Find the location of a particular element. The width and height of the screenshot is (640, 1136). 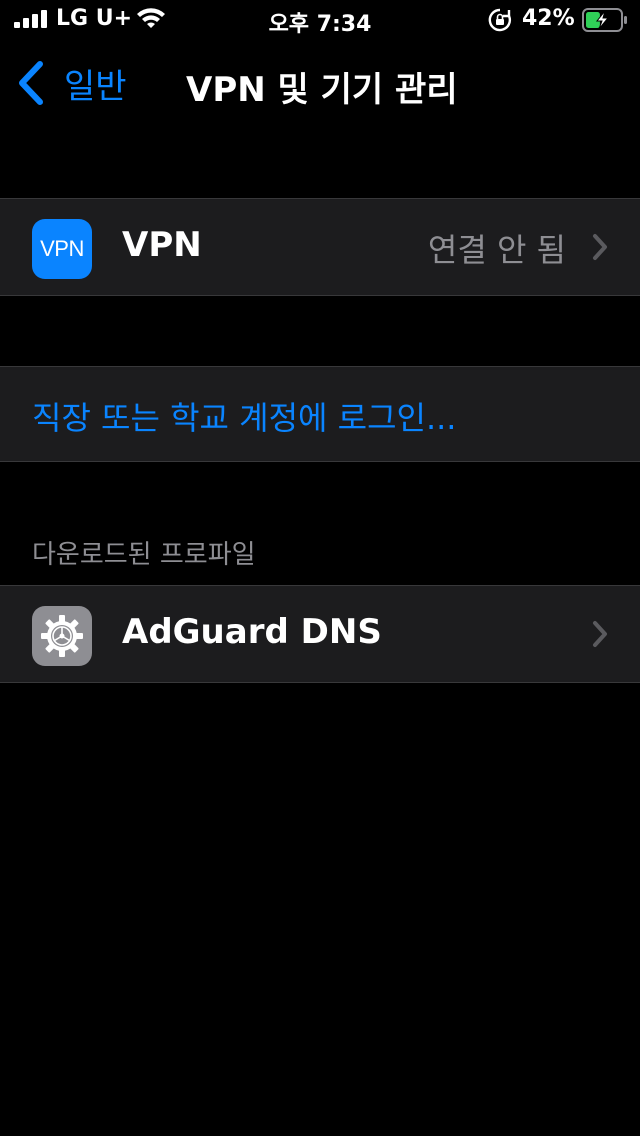

chevron-left-icon is located at coordinates (31, 83).